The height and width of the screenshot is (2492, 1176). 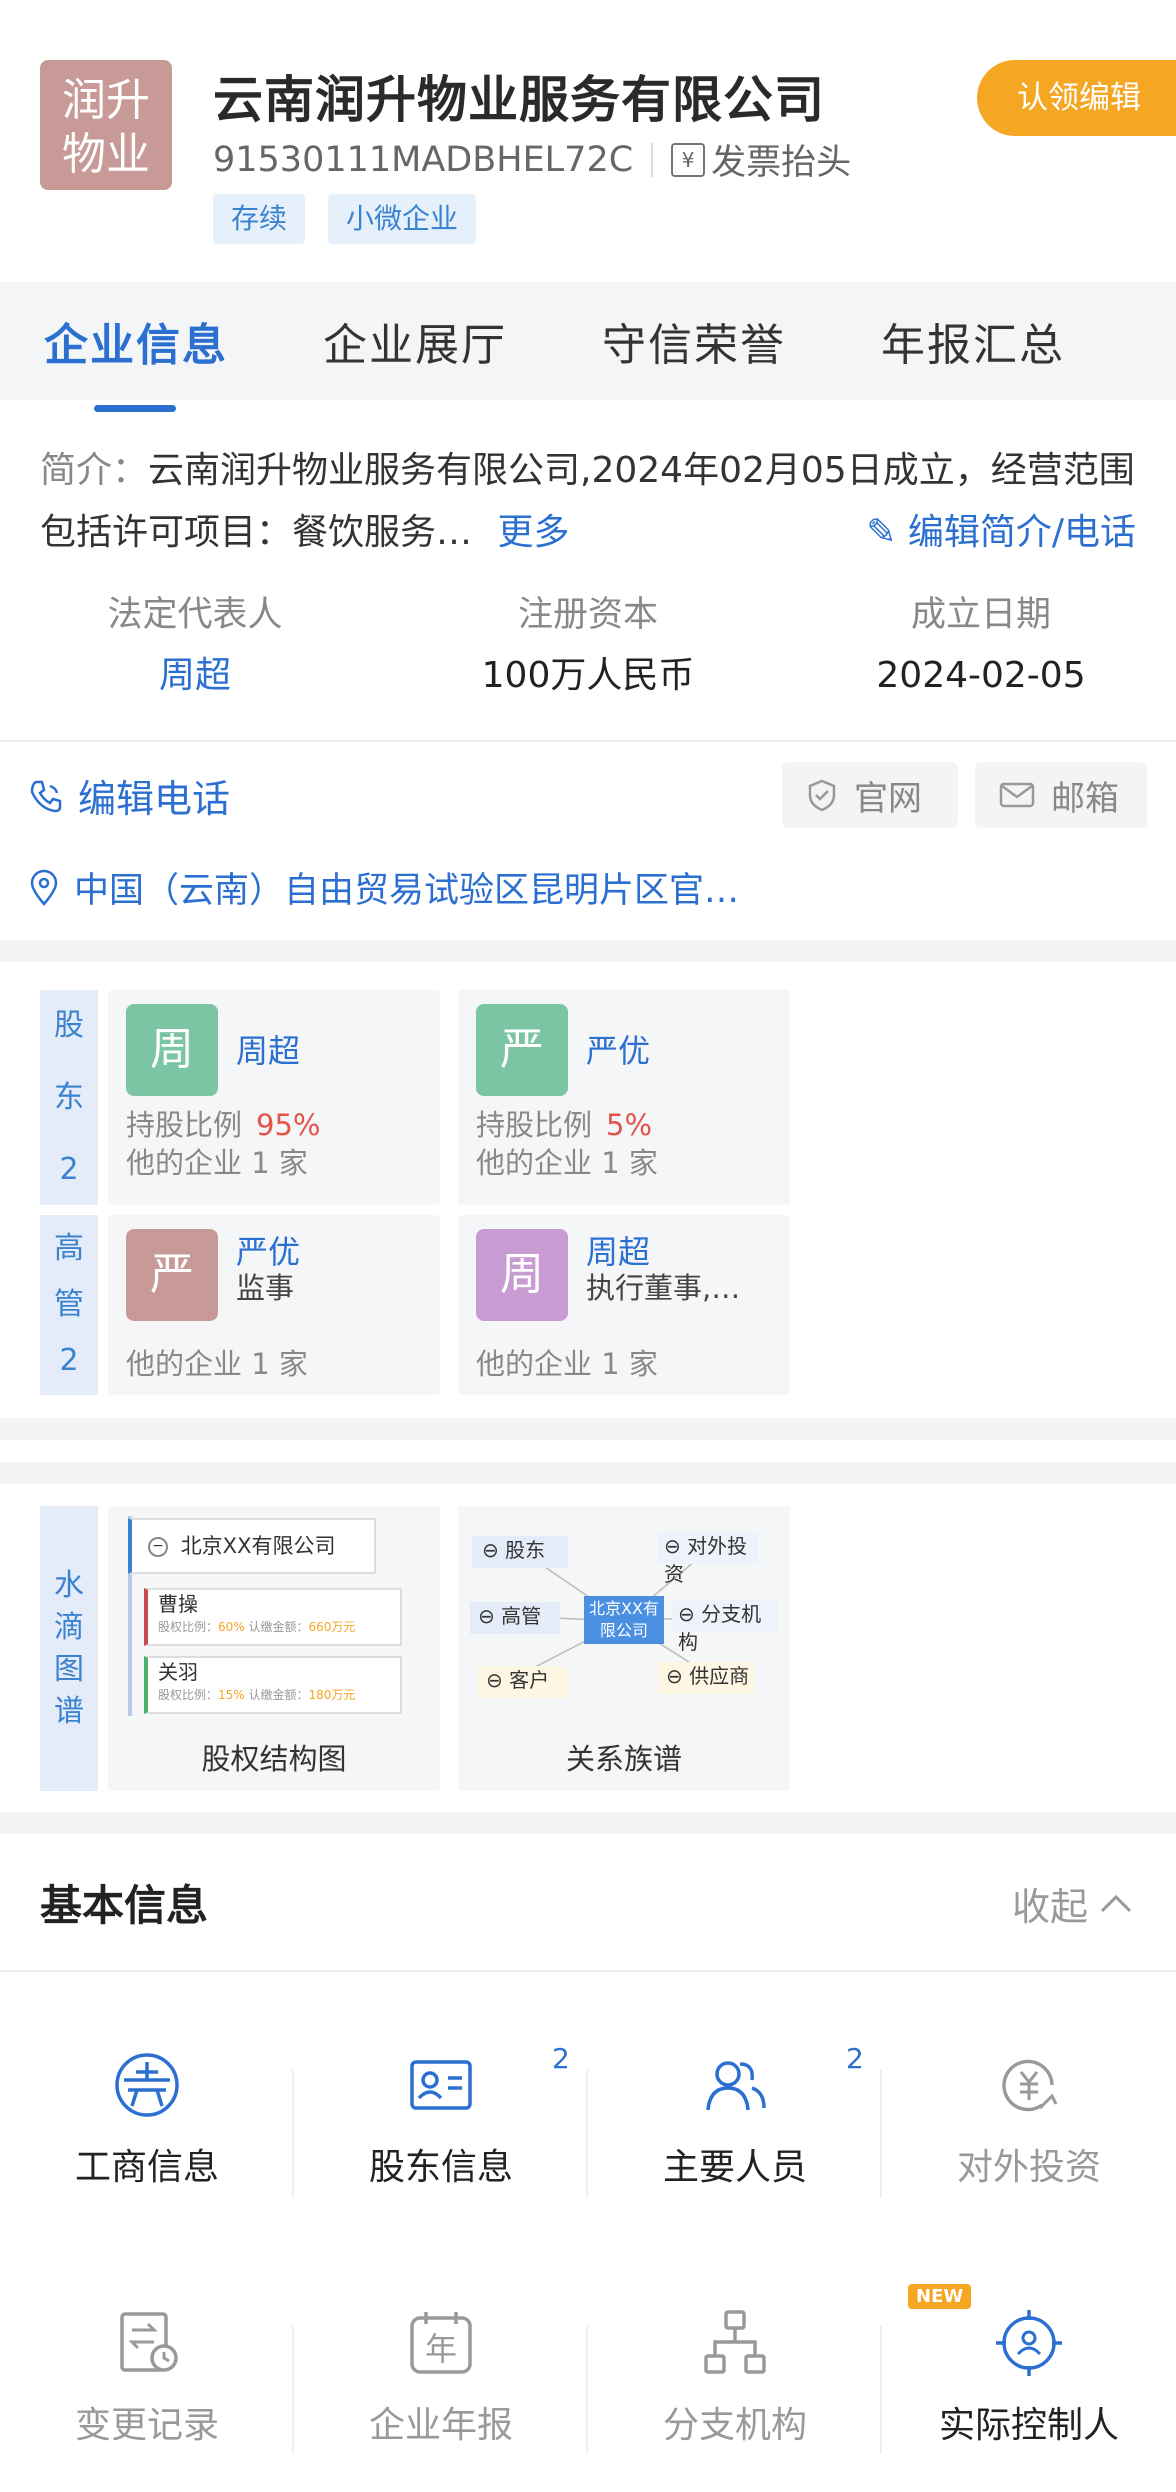 I want to click on tab-exhibition: 企业展厅, so click(x=415, y=341).